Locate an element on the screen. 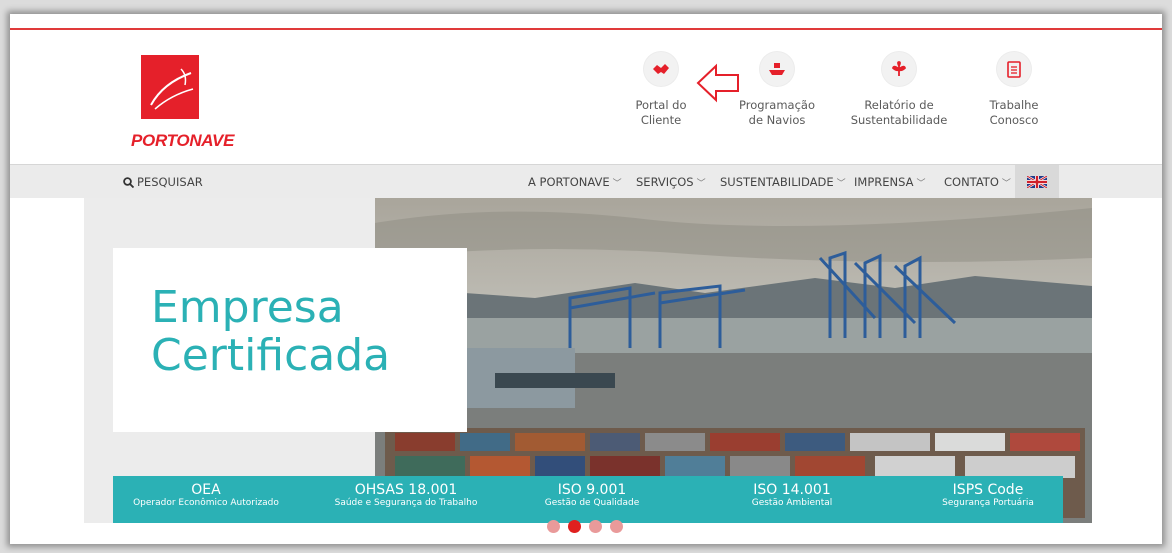  portonave-logo: PORTONAVE is located at coordinates (182, 107).